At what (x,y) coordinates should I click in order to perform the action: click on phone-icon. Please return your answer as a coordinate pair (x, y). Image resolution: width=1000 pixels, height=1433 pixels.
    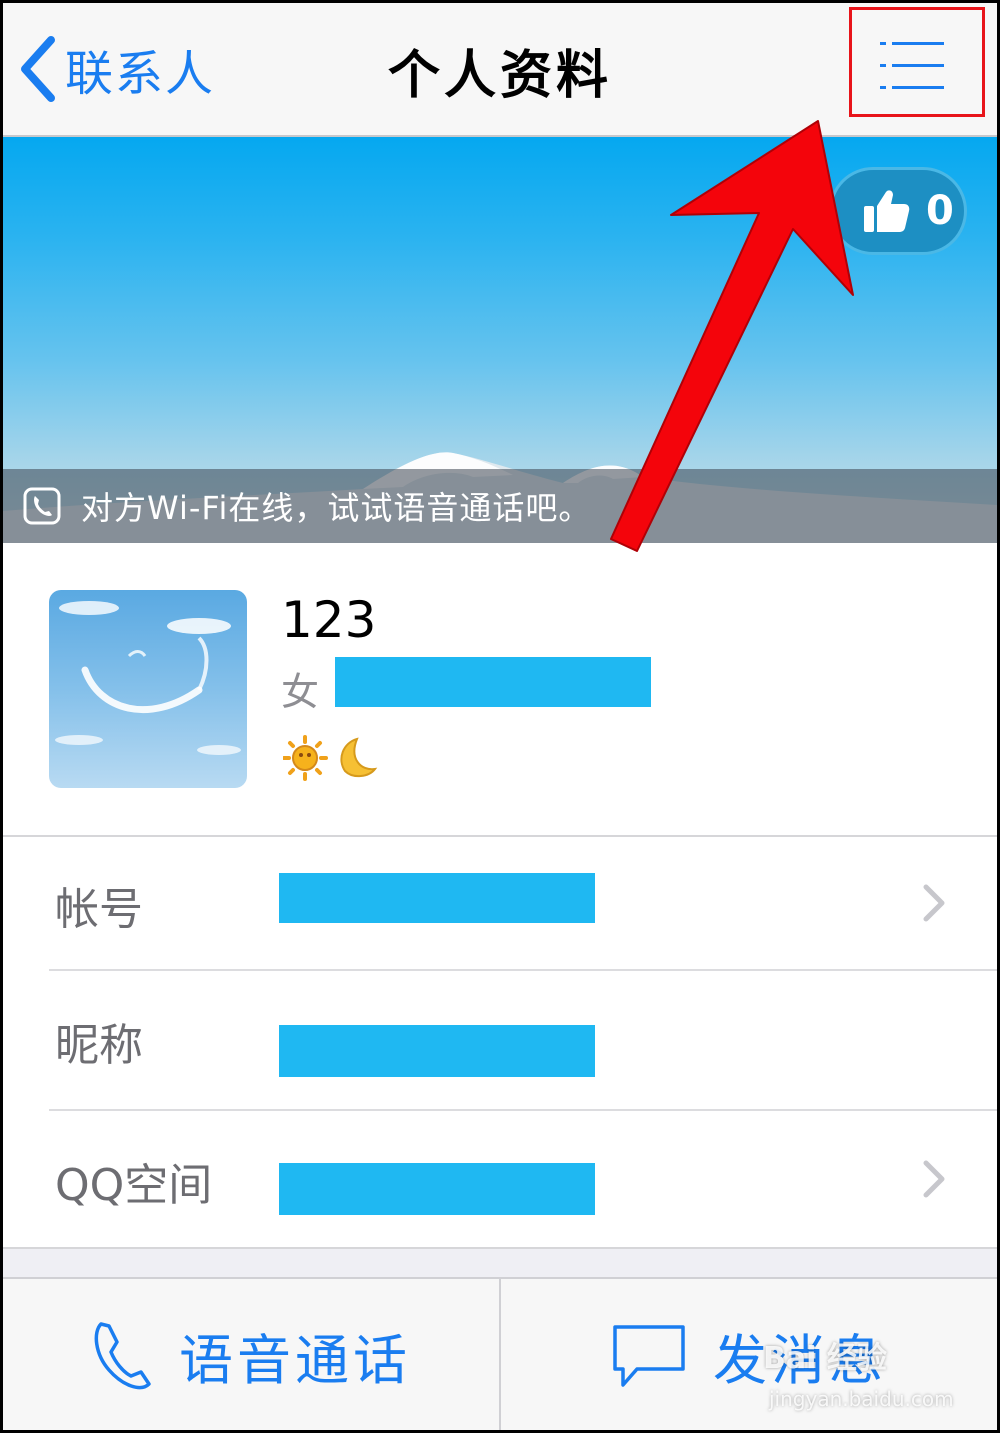
    Looking at the image, I should click on (42, 506).